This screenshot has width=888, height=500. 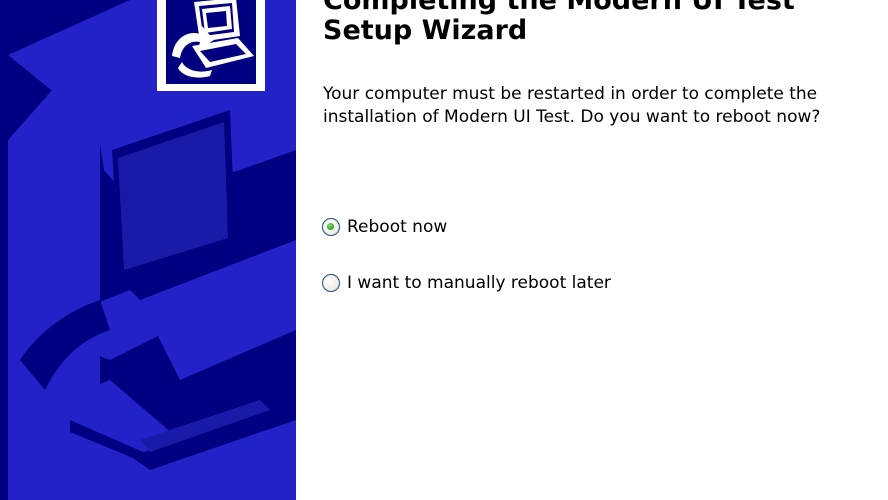 I want to click on wizard-title-line1: Completing the Modern UI Test, so click(x=559, y=8).